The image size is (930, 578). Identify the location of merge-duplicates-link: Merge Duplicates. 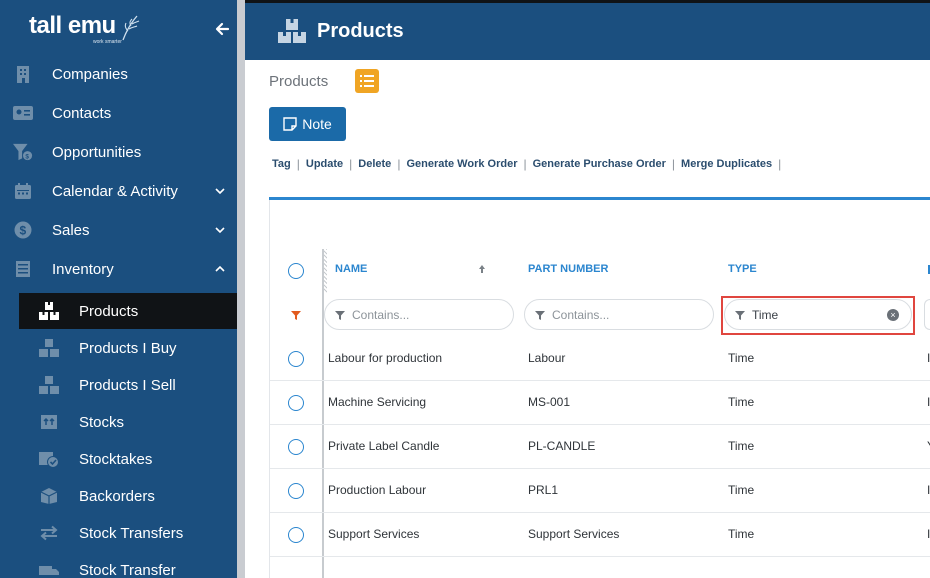
(726, 164).